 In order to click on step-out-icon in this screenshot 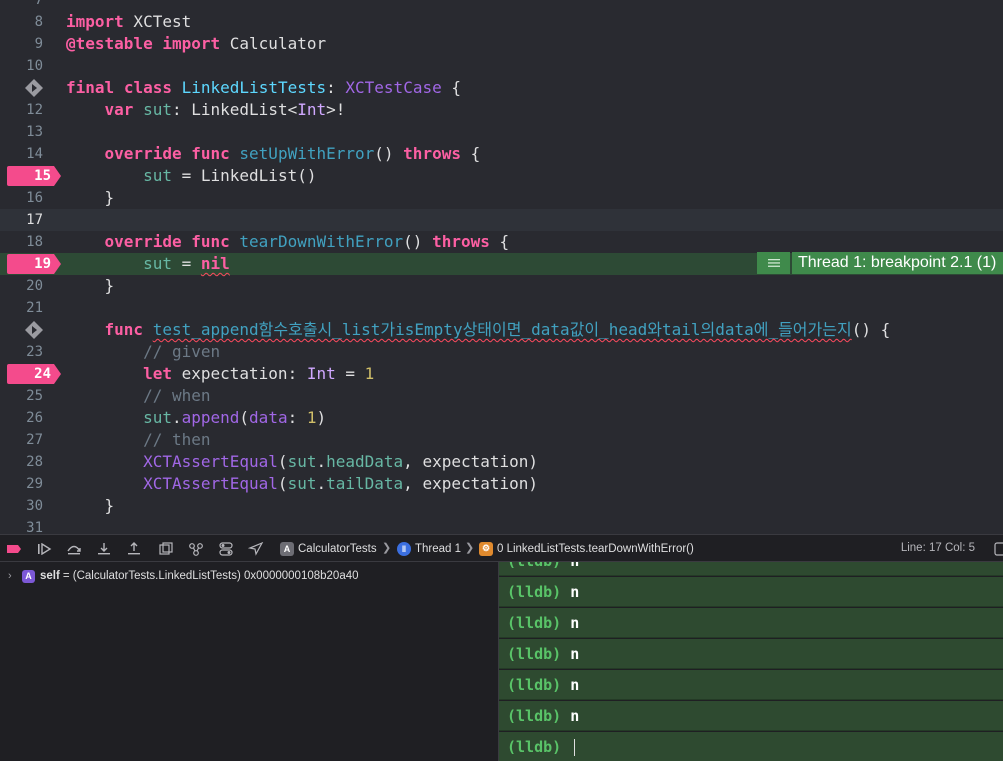, I will do `click(134, 549)`.